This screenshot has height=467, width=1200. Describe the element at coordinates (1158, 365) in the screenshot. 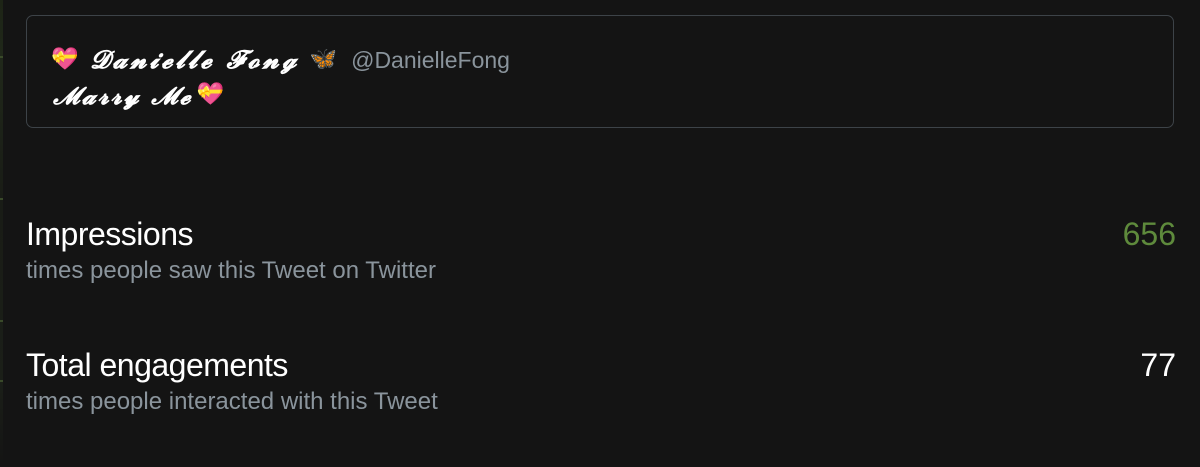

I see `engagements-value: 77` at that location.